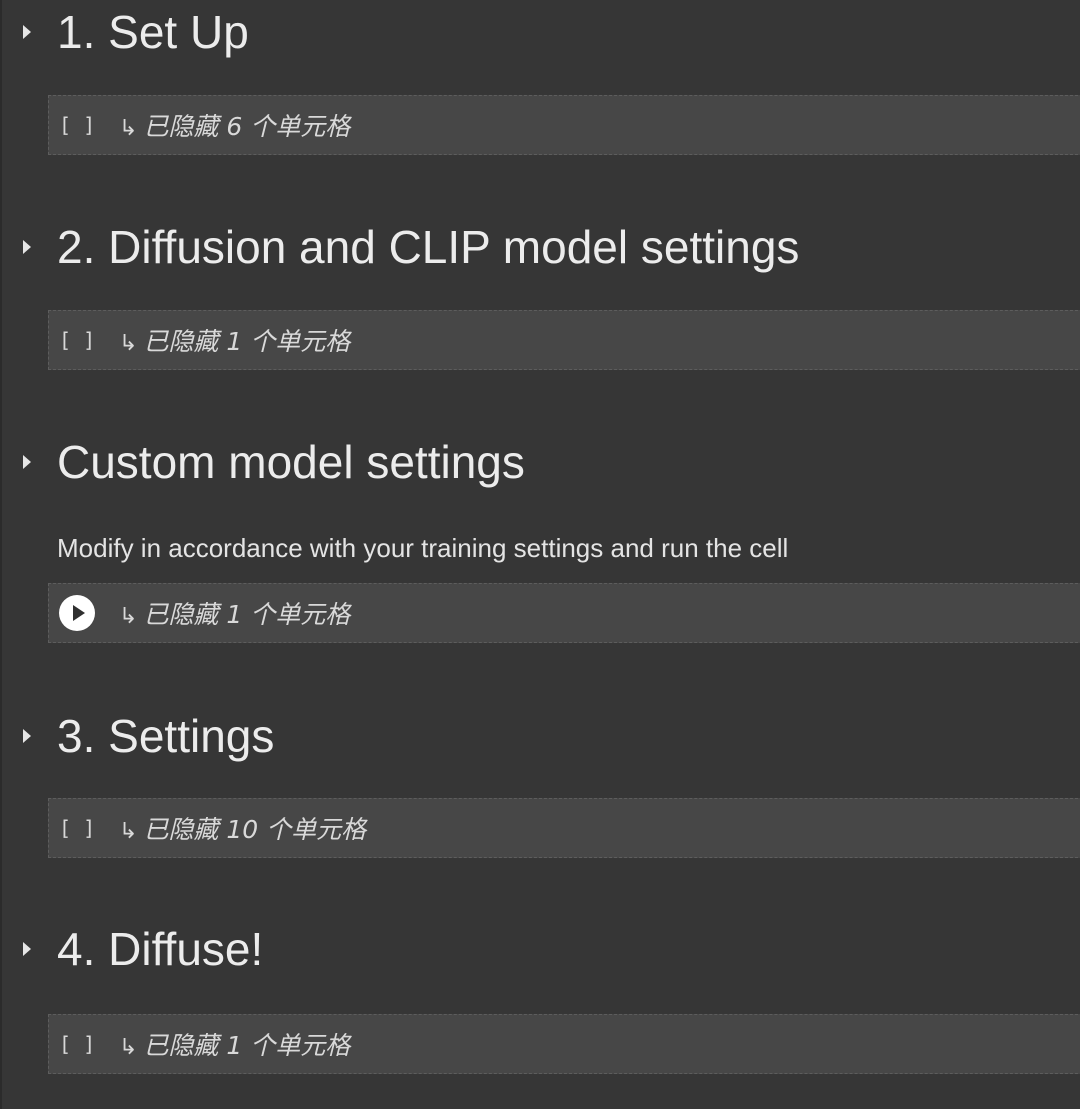 This screenshot has width=1080, height=1109. Describe the element at coordinates (541, 736) in the screenshot. I see `section-header: 3. Settings` at that location.